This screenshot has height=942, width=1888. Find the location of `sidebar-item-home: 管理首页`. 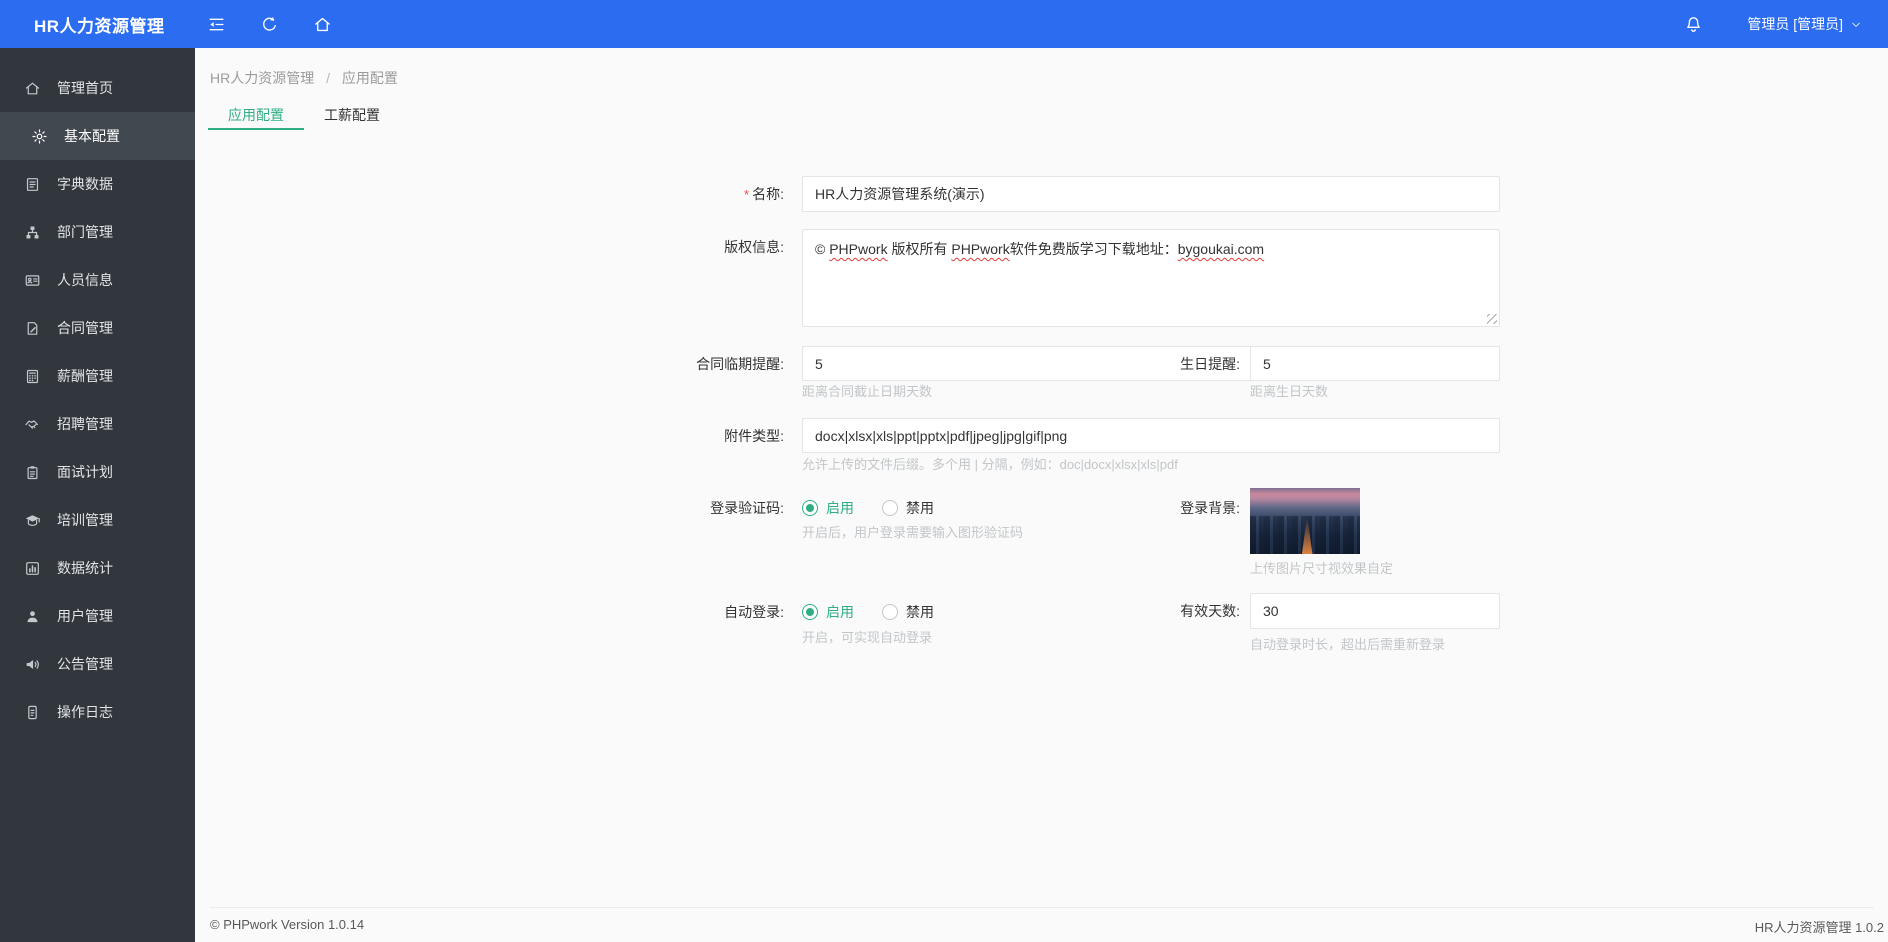

sidebar-item-home: 管理首页 is located at coordinates (97, 88).